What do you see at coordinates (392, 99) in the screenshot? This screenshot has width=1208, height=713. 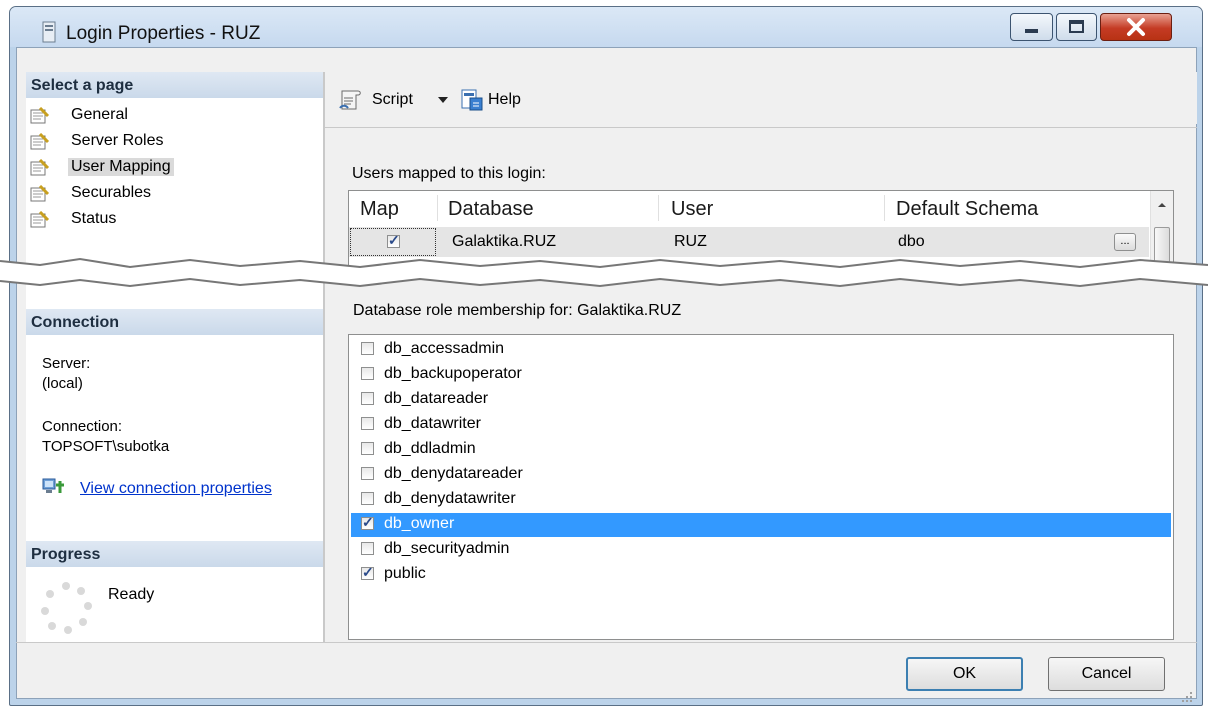 I see `script-label: Script` at bounding box center [392, 99].